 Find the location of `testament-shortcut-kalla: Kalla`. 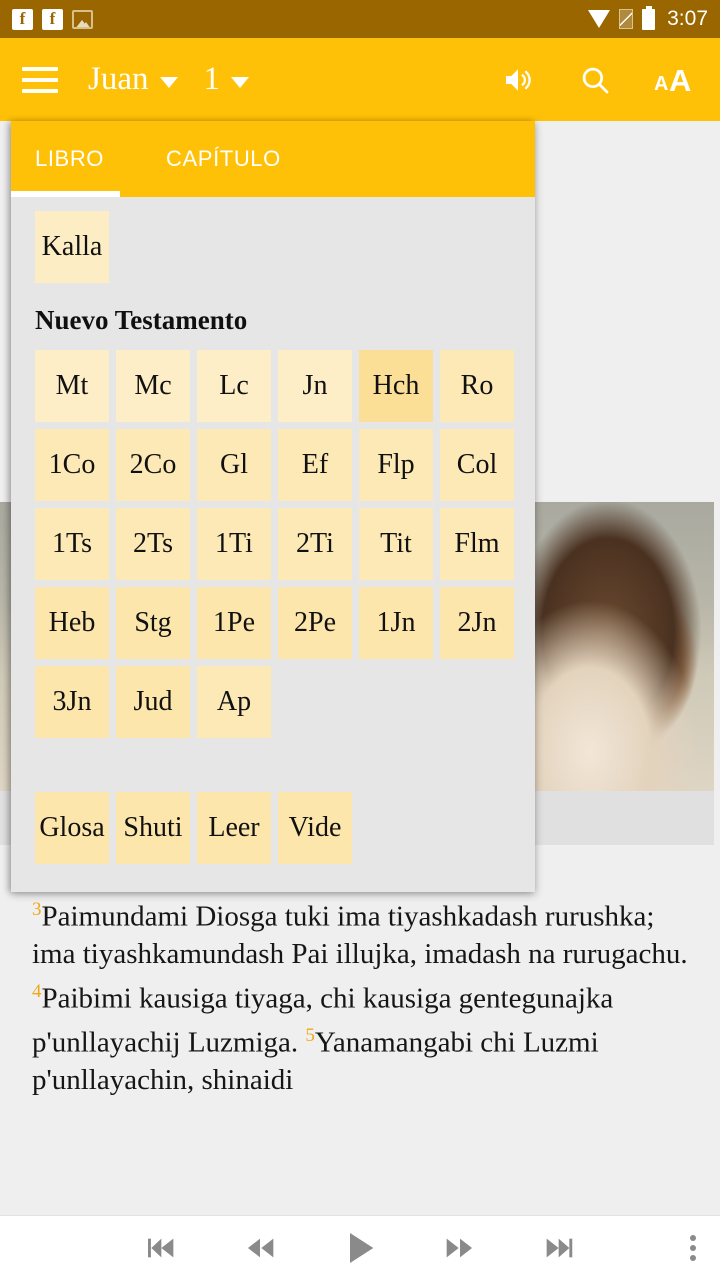

testament-shortcut-kalla: Kalla is located at coordinates (72, 247).